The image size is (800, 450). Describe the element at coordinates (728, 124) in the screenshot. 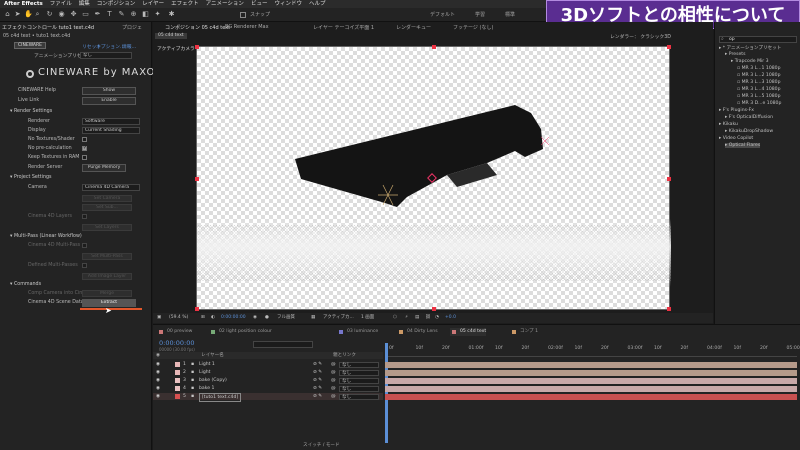

I see `effects-tree-item: ▸ Kikaku` at that location.